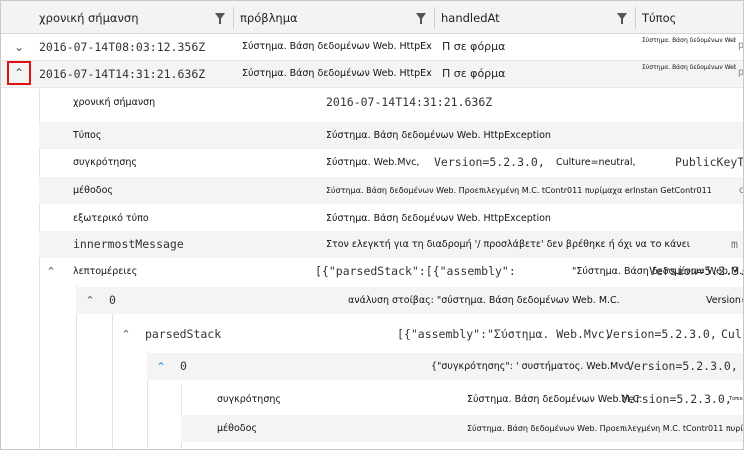 This screenshot has width=744, height=450. Describe the element at coordinates (731, 334) in the screenshot. I see `property-value-part: Cul` at that location.